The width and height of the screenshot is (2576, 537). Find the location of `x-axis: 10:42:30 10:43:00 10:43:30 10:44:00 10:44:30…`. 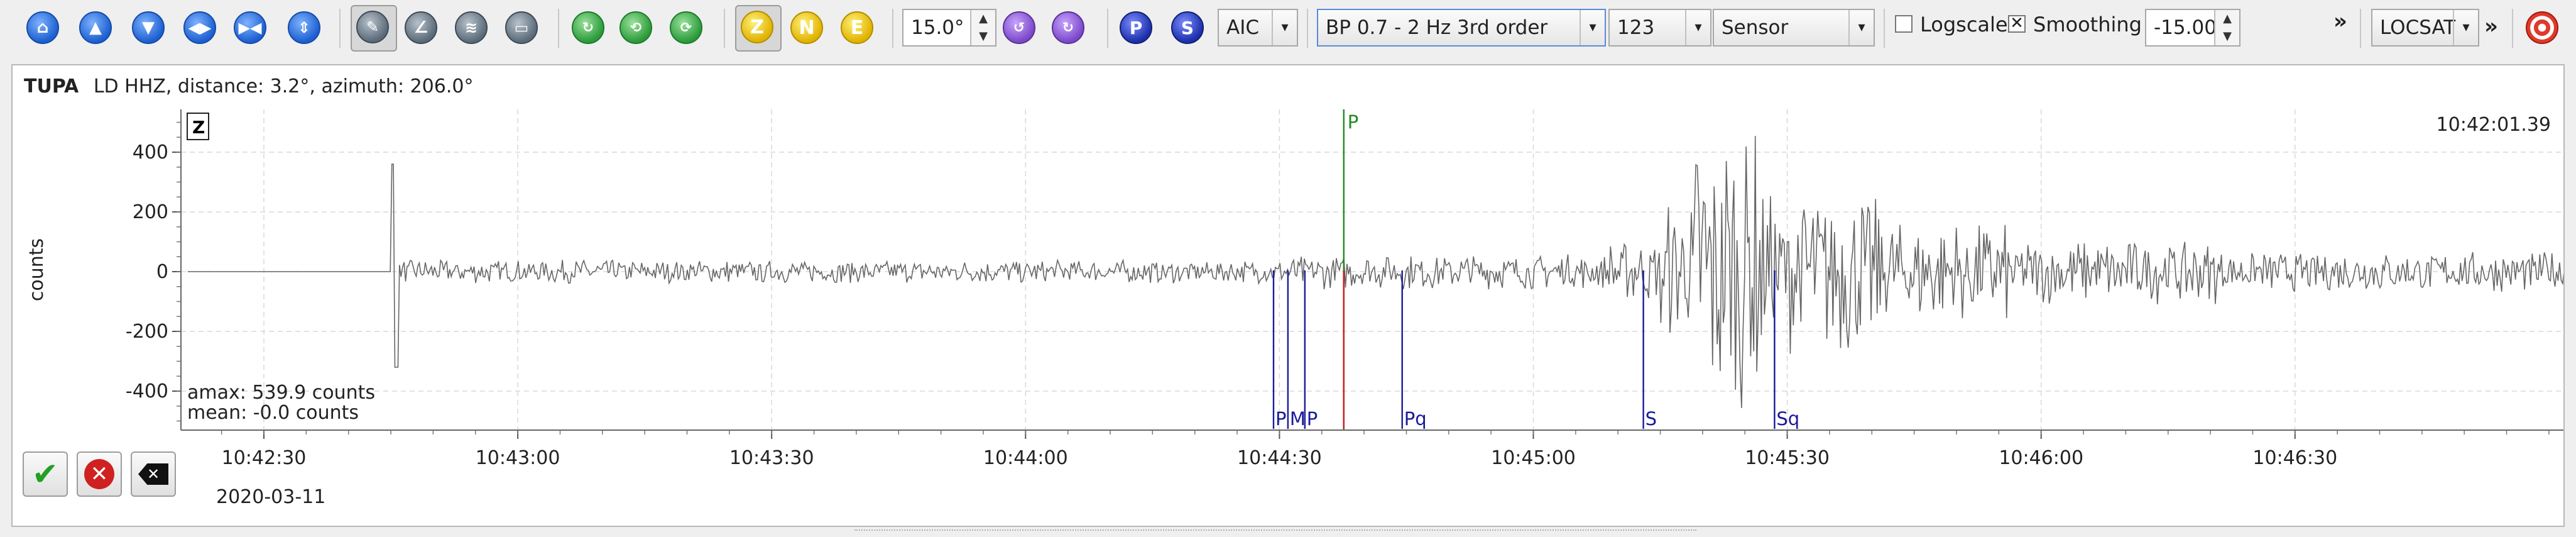

x-axis: 10:42:30 10:43:00 10:43:30 10:44:00 10:44:30… is located at coordinates (1385, 450).